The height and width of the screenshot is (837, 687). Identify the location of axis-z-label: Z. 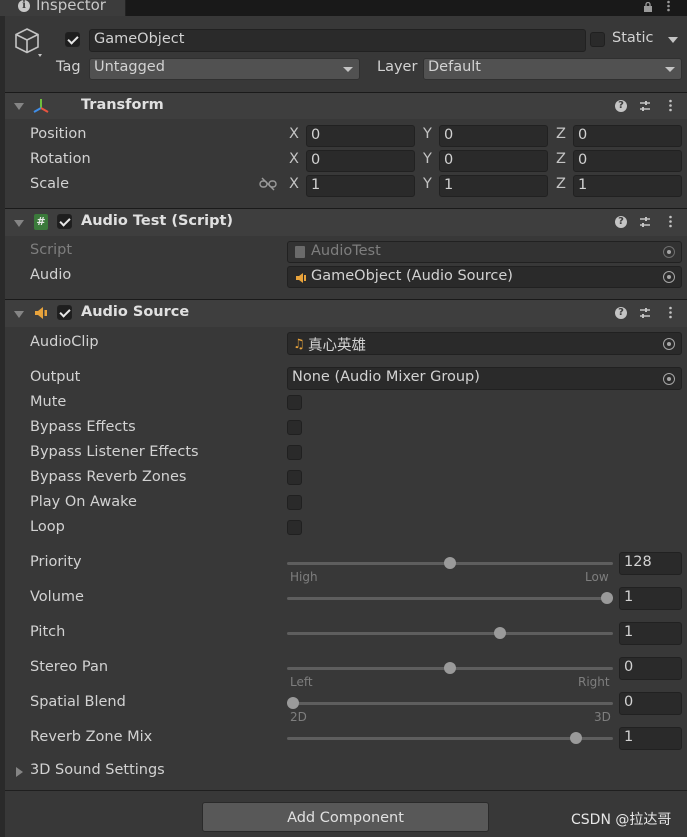
(561, 159).